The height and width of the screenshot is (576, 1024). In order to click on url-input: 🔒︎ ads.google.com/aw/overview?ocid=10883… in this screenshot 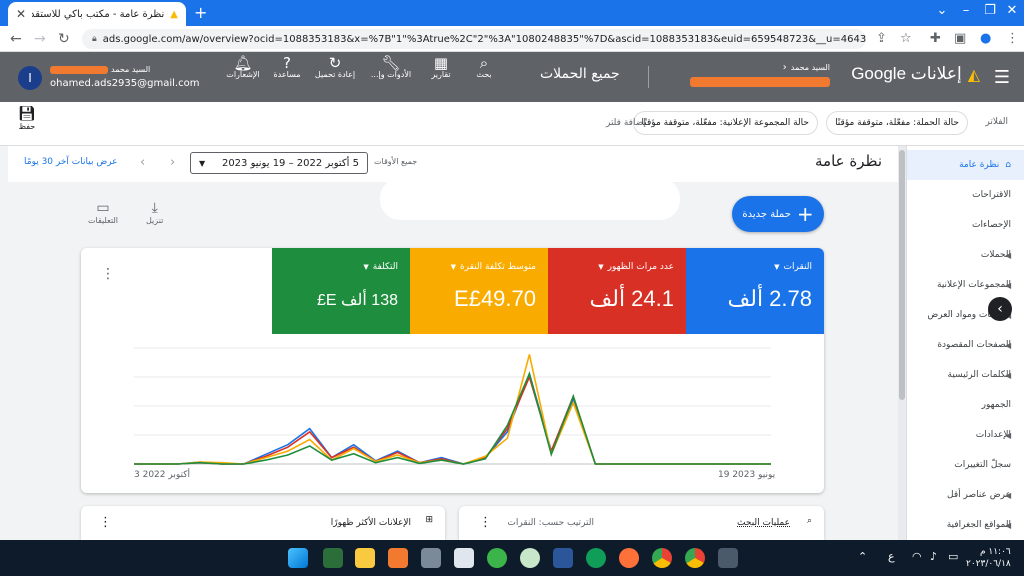, I will do `click(474, 39)`.